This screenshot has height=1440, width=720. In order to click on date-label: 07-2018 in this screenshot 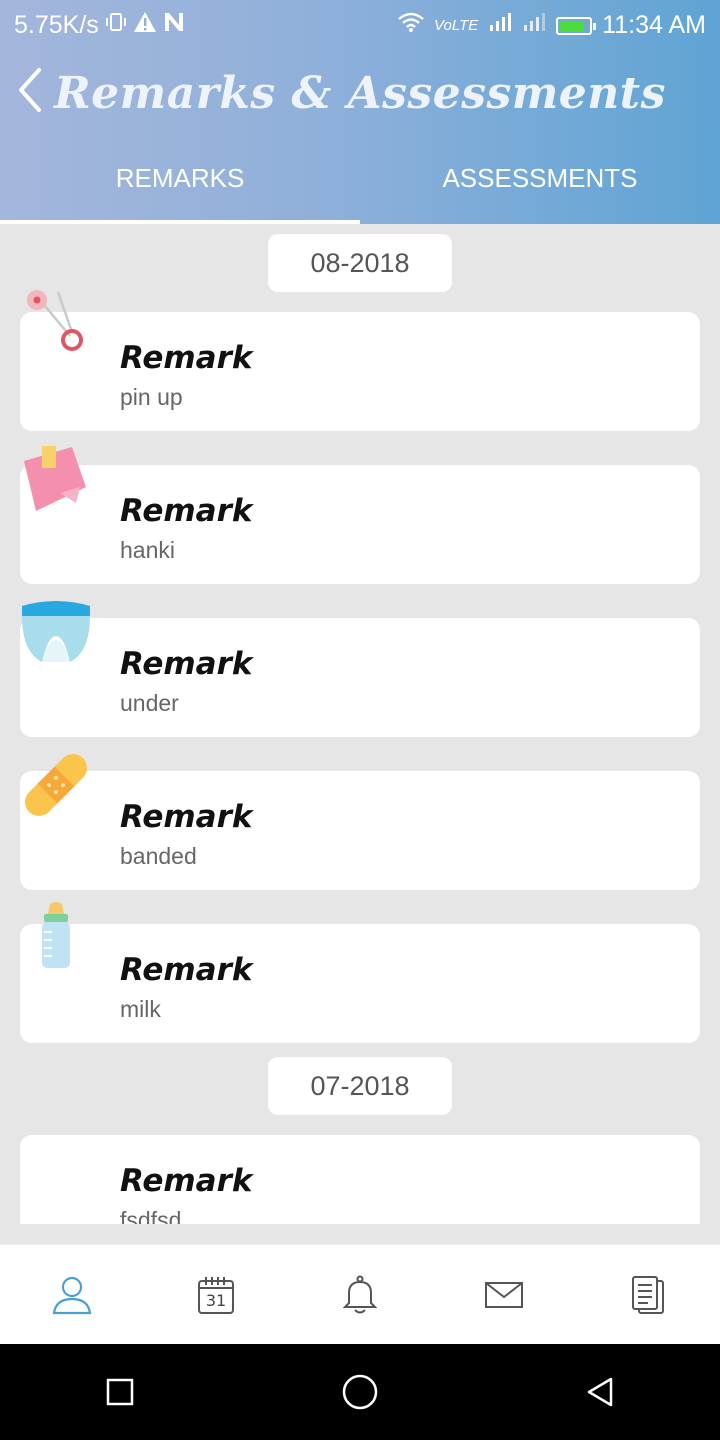, I will do `click(360, 1085)`.